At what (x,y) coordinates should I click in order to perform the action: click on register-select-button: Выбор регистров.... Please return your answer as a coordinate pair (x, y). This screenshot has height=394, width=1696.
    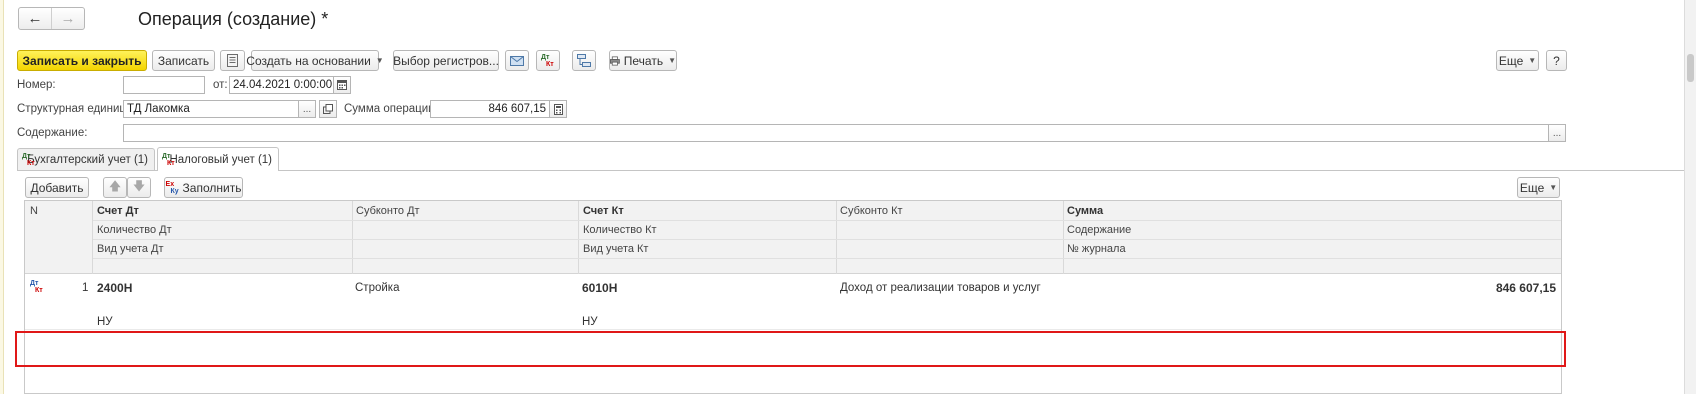
    Looking at the image, I should click on (446, 60).